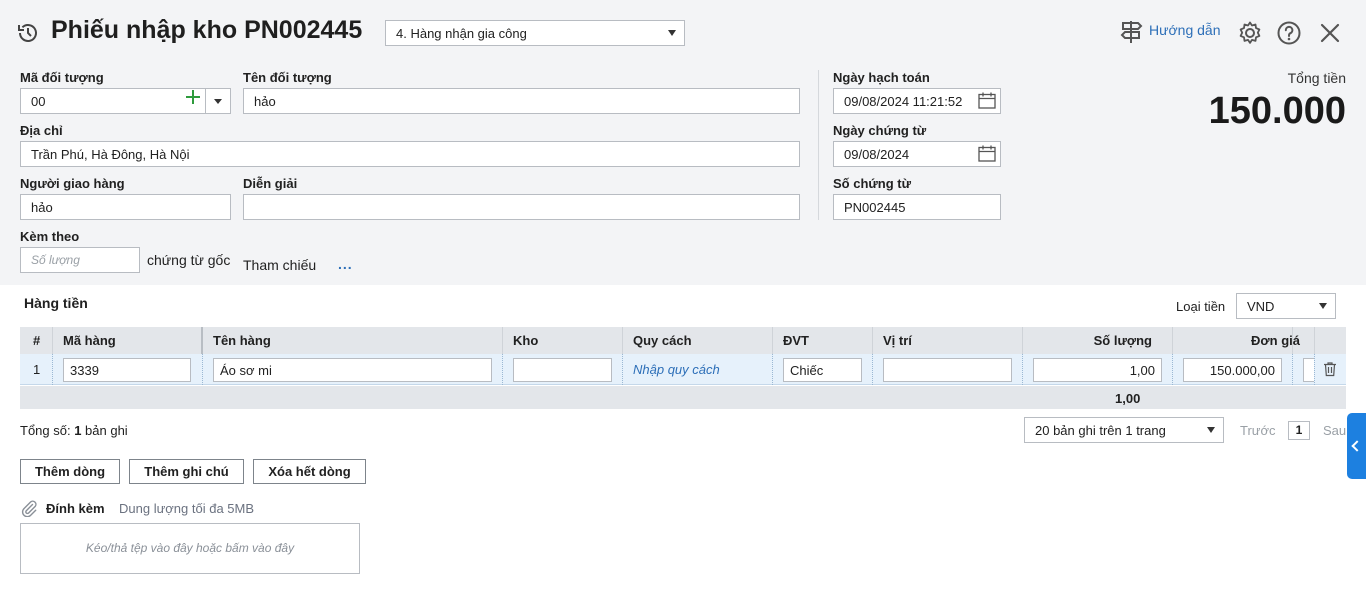  What do you see at coordinates (1308, 370) in the screenshot?
I see `hidden-column-input` at bounding box center [1308, 370].